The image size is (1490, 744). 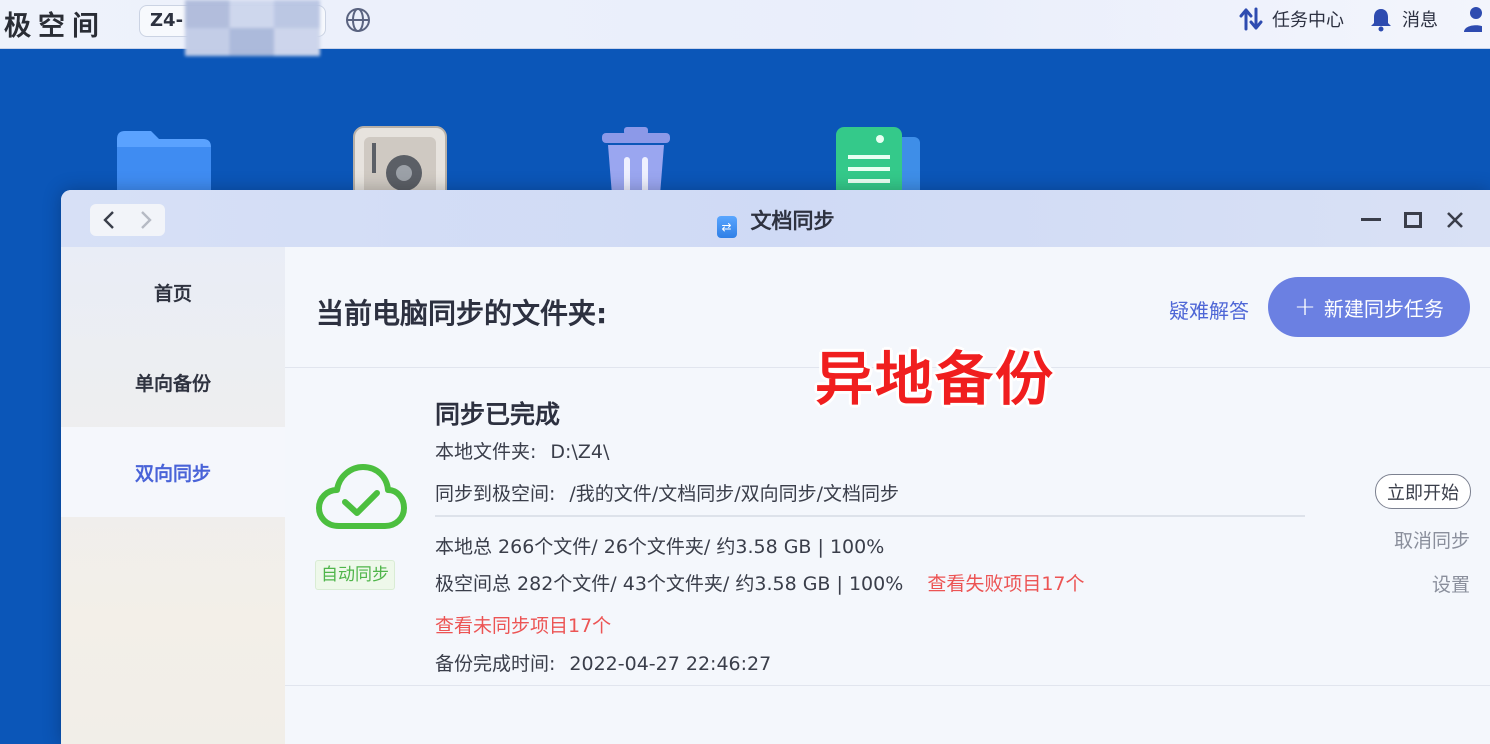 What do you see at coordinates (462, 313) in the screenshot?
I see `page-title: 当前电脑同步的文件夹:` at bounding box center [462, 313].